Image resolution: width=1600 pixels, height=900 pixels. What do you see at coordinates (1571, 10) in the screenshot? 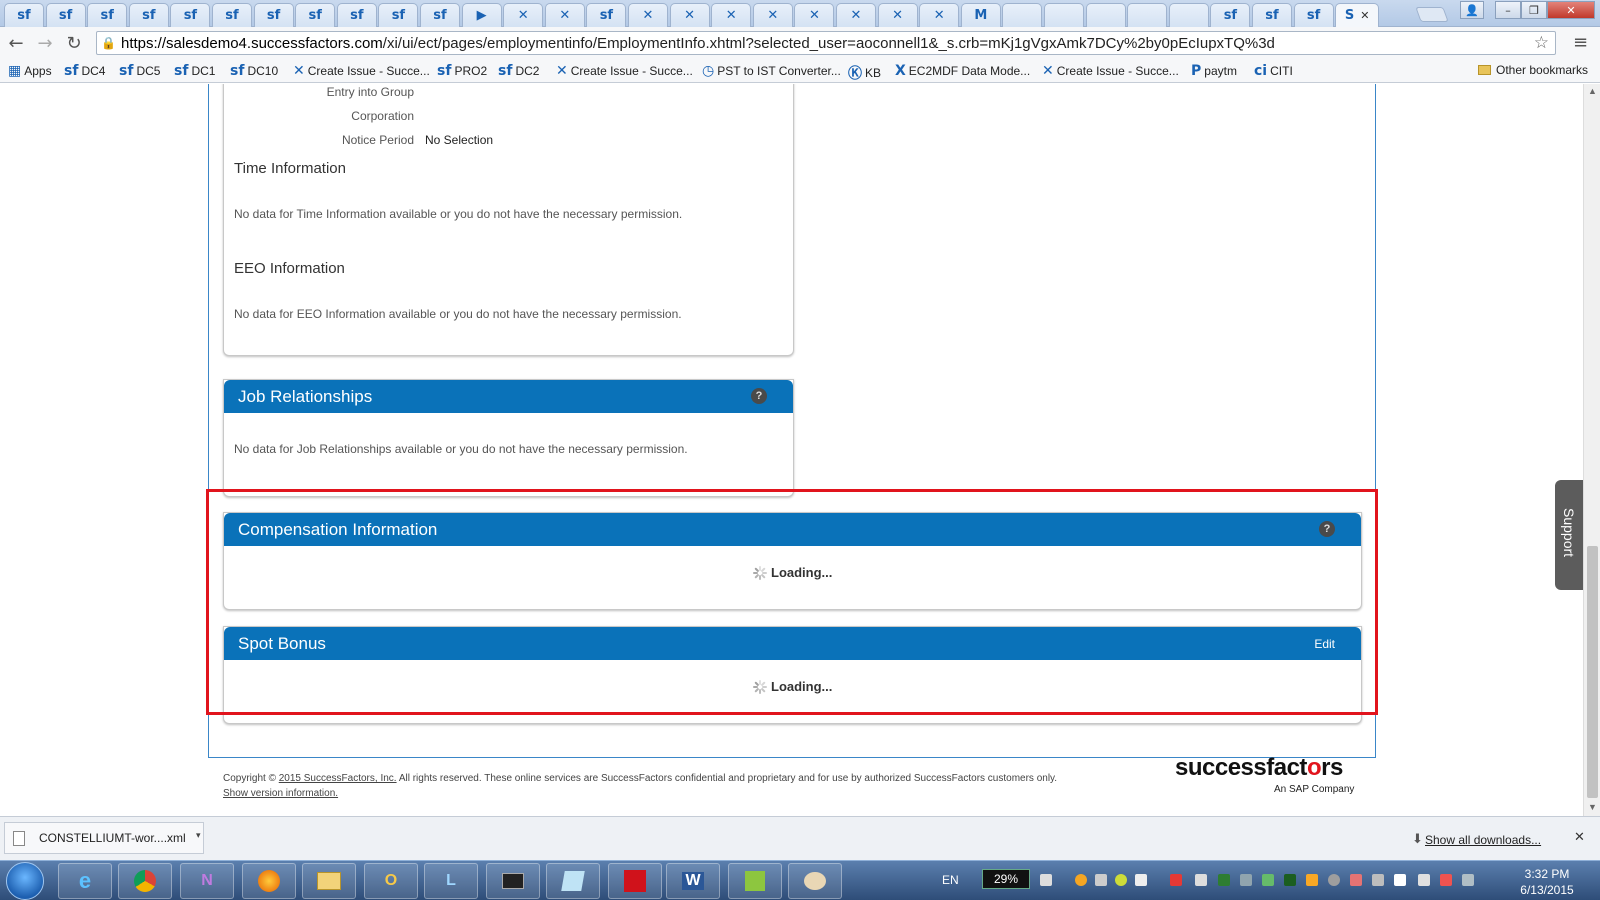
I see `close-window-button: ✕` at bounding box center [1571, 10].